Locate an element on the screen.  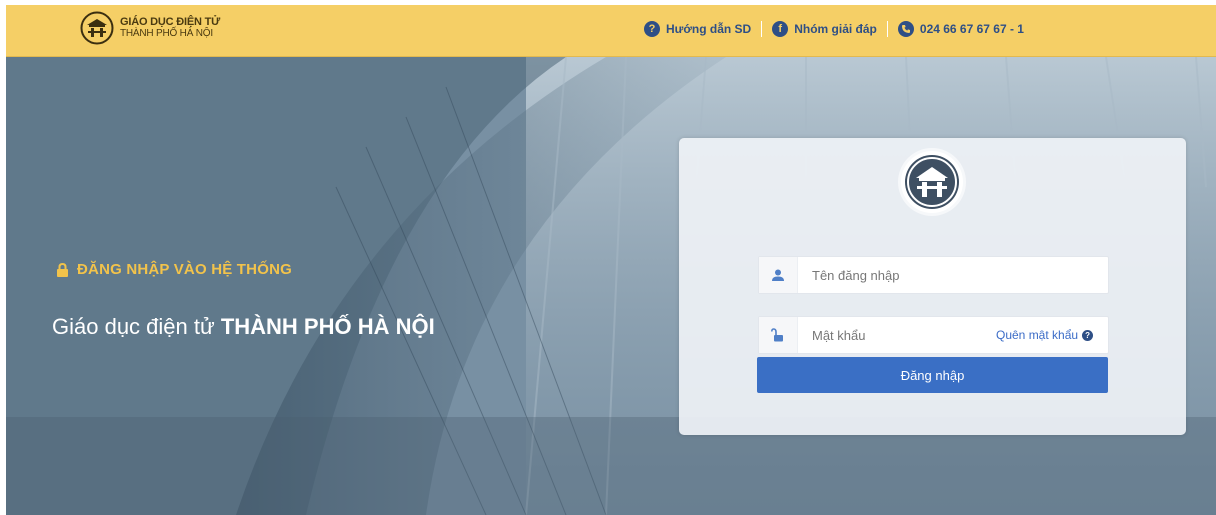
support-group-link: f Nhóm giải đáp is located at coordinates (824, 29).